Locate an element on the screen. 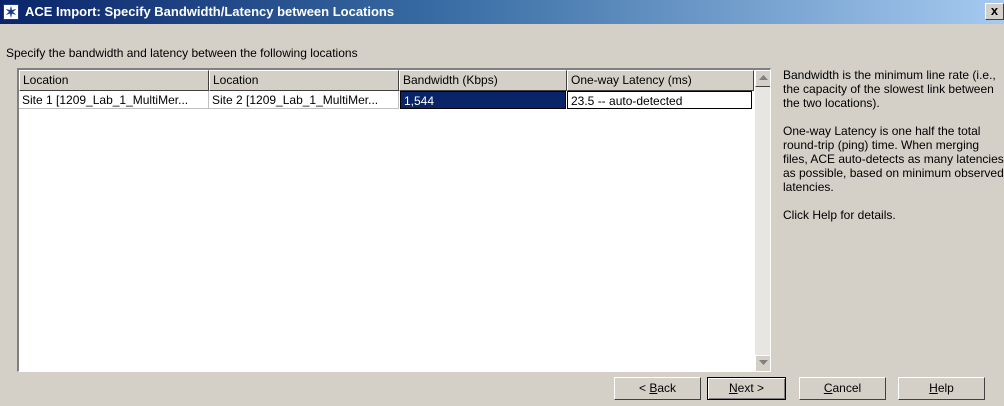 This screenshot has width=1004, height=406. help-details-text: Click Help for details. is located at coordinates (839, 215).